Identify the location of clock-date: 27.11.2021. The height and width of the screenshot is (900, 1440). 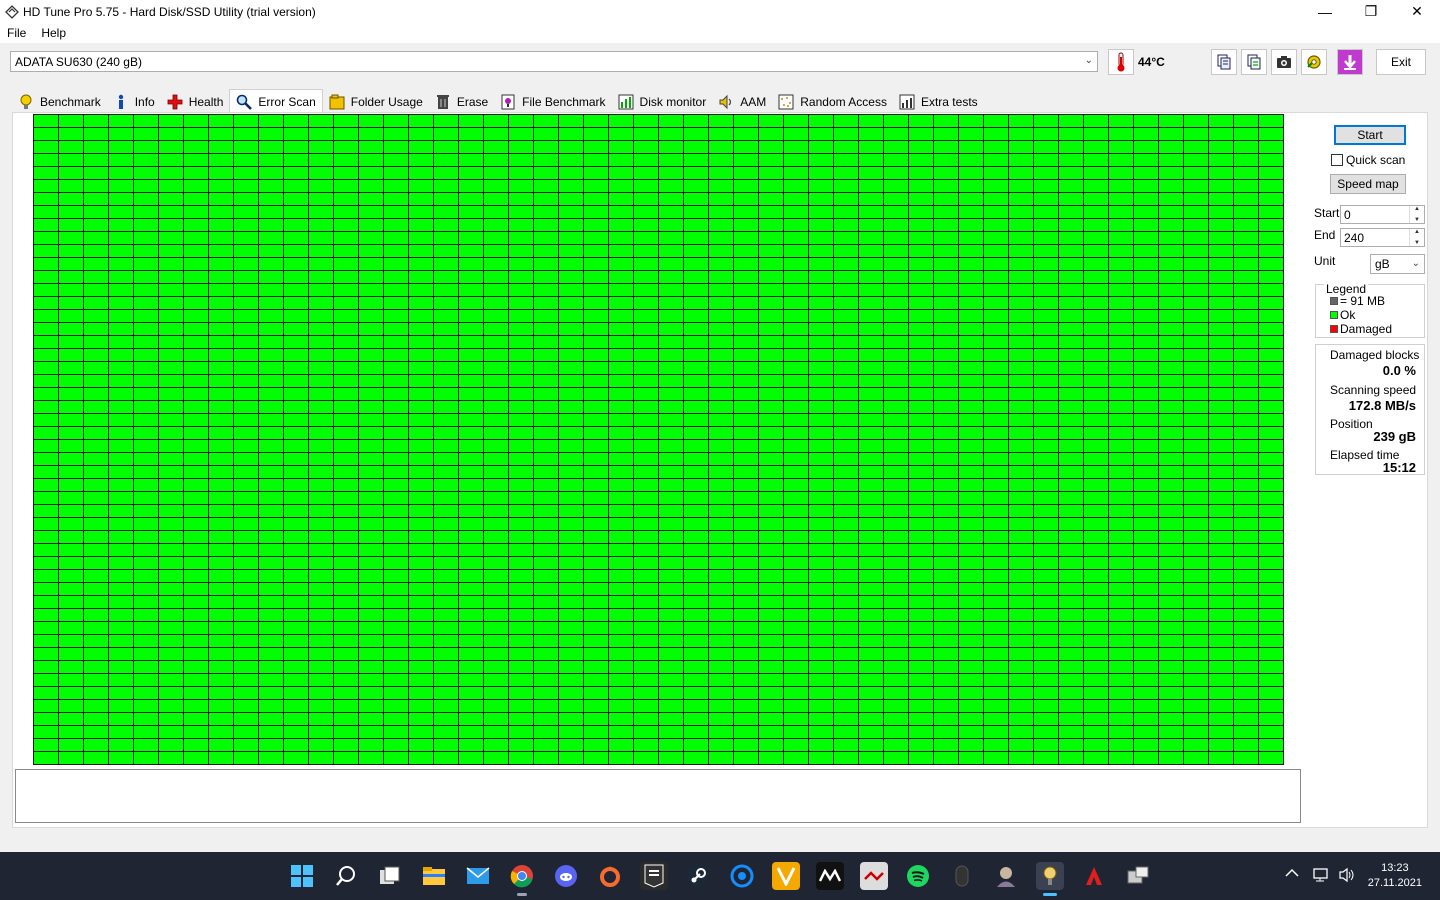
(1394, 883).